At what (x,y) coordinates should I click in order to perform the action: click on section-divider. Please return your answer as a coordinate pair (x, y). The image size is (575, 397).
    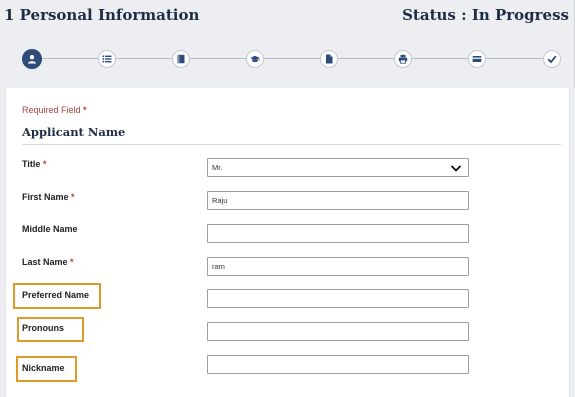
    Looking at the image, I should click on (291, 144).